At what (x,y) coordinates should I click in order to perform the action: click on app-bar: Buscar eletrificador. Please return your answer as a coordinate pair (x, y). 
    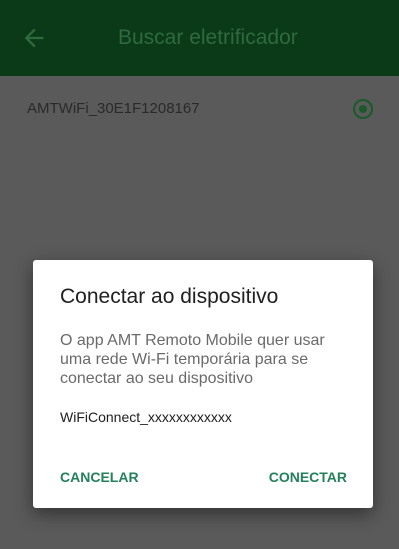
    Looking at the image, I should click on (199, 38).